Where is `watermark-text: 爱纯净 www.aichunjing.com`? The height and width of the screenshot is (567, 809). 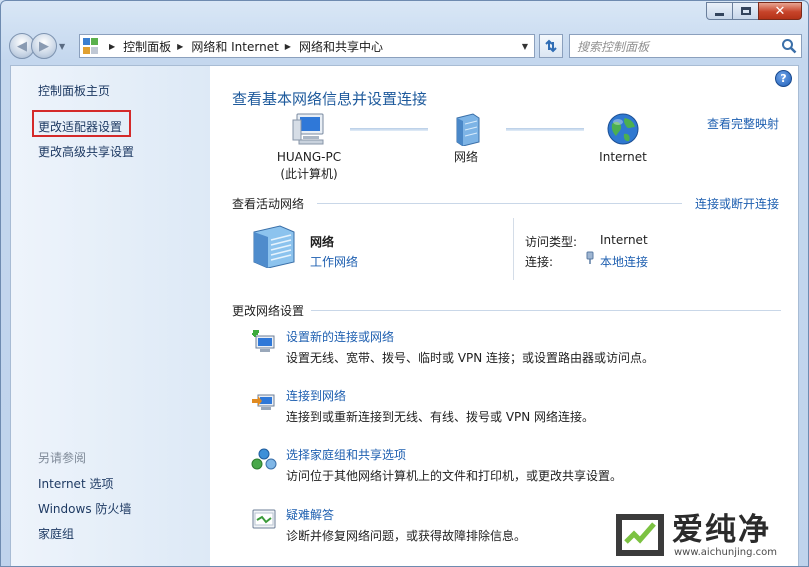 watermark-text: 爱纯净 www.aichunjing.com is located at coordinates (724, 535).